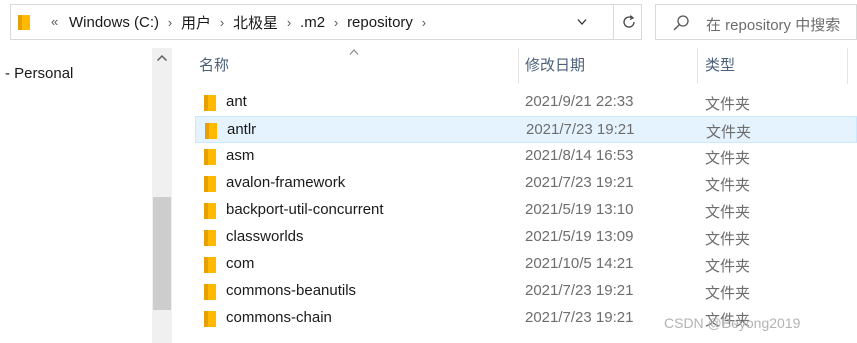 The height and width of the screenshot is (343, 857). What do you see at coordinates (579, 236) in the screenshot?
I see `item-date: 2021/5/19 13:09` at bounding box center [579, 236].